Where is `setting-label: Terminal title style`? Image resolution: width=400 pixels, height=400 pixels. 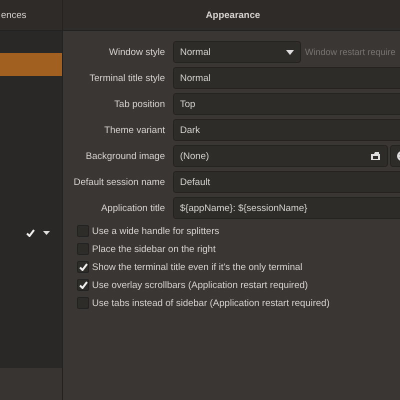
setting-label: Terminal title style is located at coordinates (126, 78).